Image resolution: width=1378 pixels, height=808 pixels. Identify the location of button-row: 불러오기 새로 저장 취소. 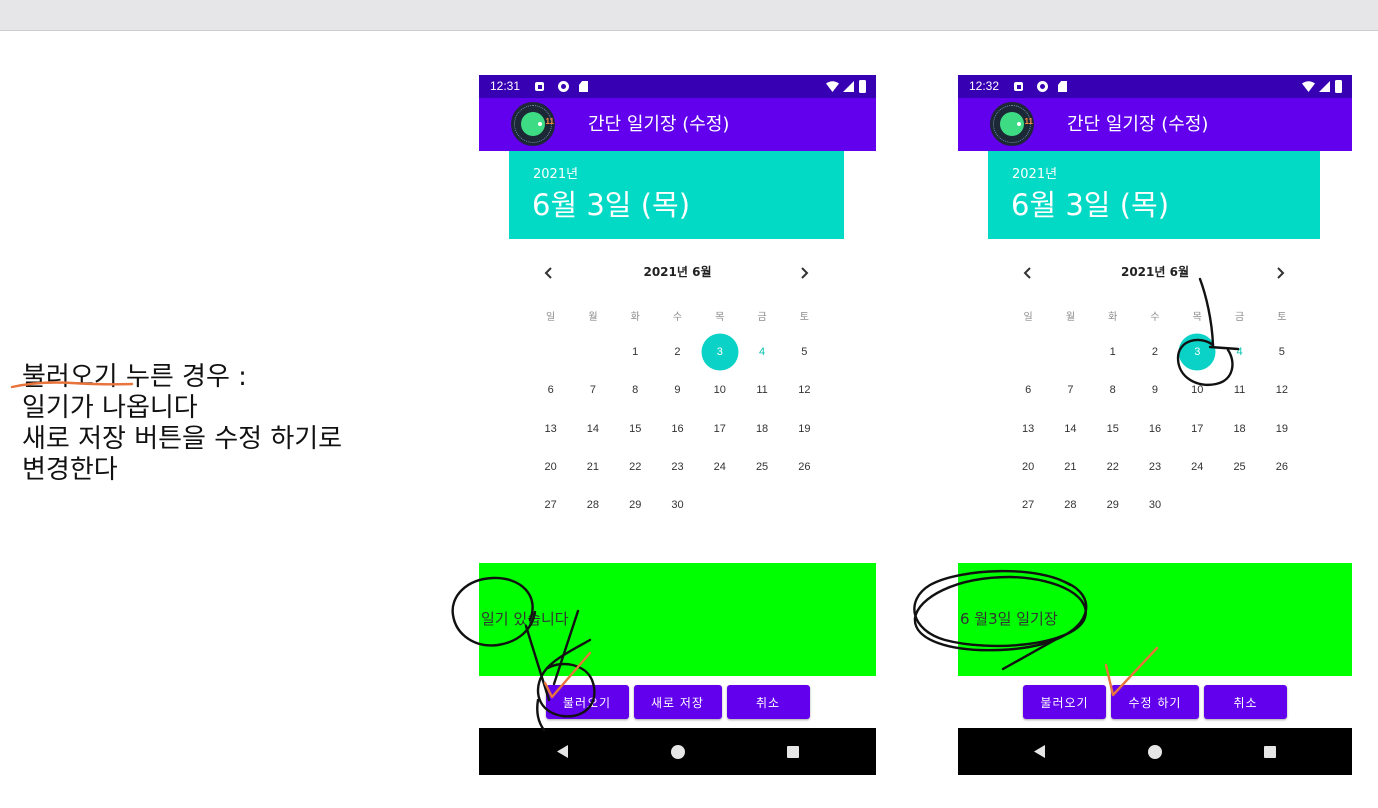
(677, 702).